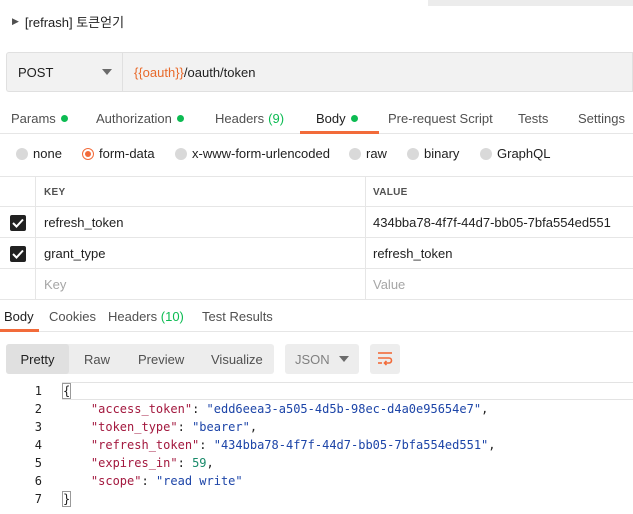  Describe the element at coordinates (219, 72) in the screenshot. I see `url-path: /oauth/token` at that location.